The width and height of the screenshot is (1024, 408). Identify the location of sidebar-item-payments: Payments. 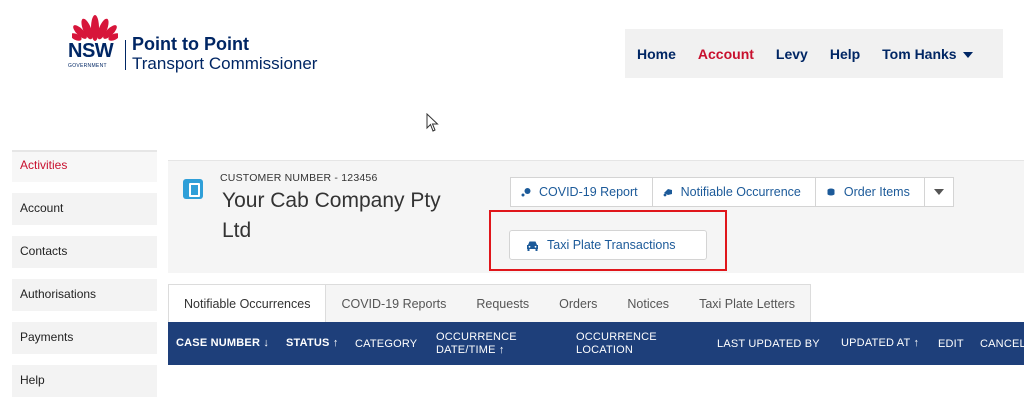
(84, 338).